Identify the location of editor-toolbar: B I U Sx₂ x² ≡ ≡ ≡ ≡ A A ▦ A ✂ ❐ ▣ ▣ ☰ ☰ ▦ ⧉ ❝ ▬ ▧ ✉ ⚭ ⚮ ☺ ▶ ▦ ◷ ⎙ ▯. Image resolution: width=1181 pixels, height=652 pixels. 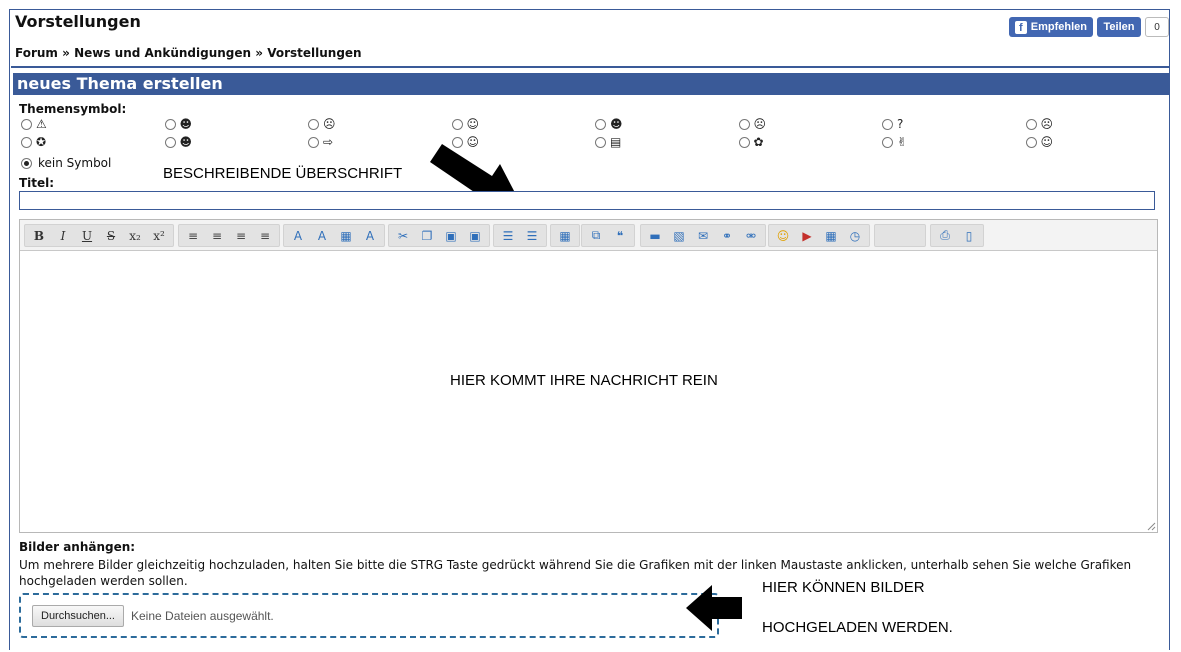
(588, 235).